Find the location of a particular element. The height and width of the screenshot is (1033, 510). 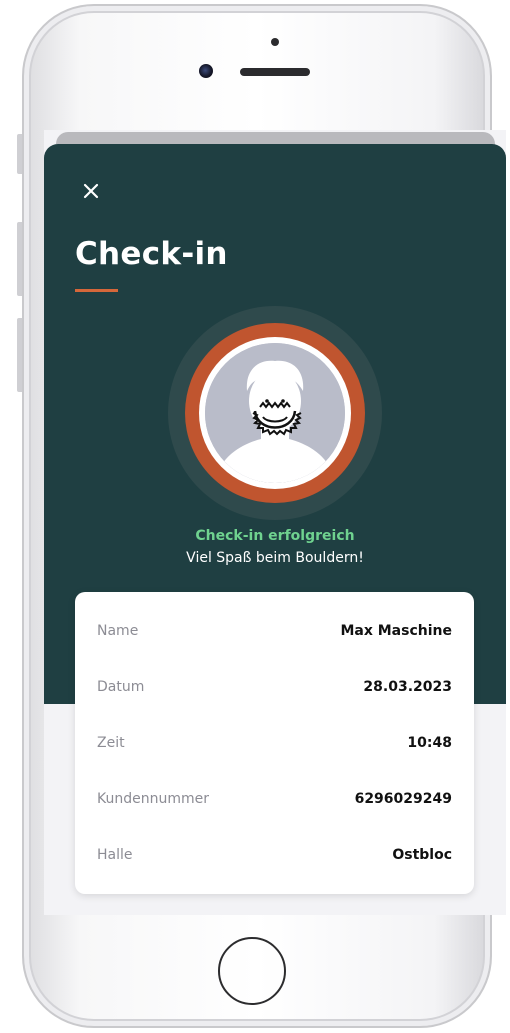

checkin-success-text: Check-in erfolgreich is located at coordinates (275, 536).